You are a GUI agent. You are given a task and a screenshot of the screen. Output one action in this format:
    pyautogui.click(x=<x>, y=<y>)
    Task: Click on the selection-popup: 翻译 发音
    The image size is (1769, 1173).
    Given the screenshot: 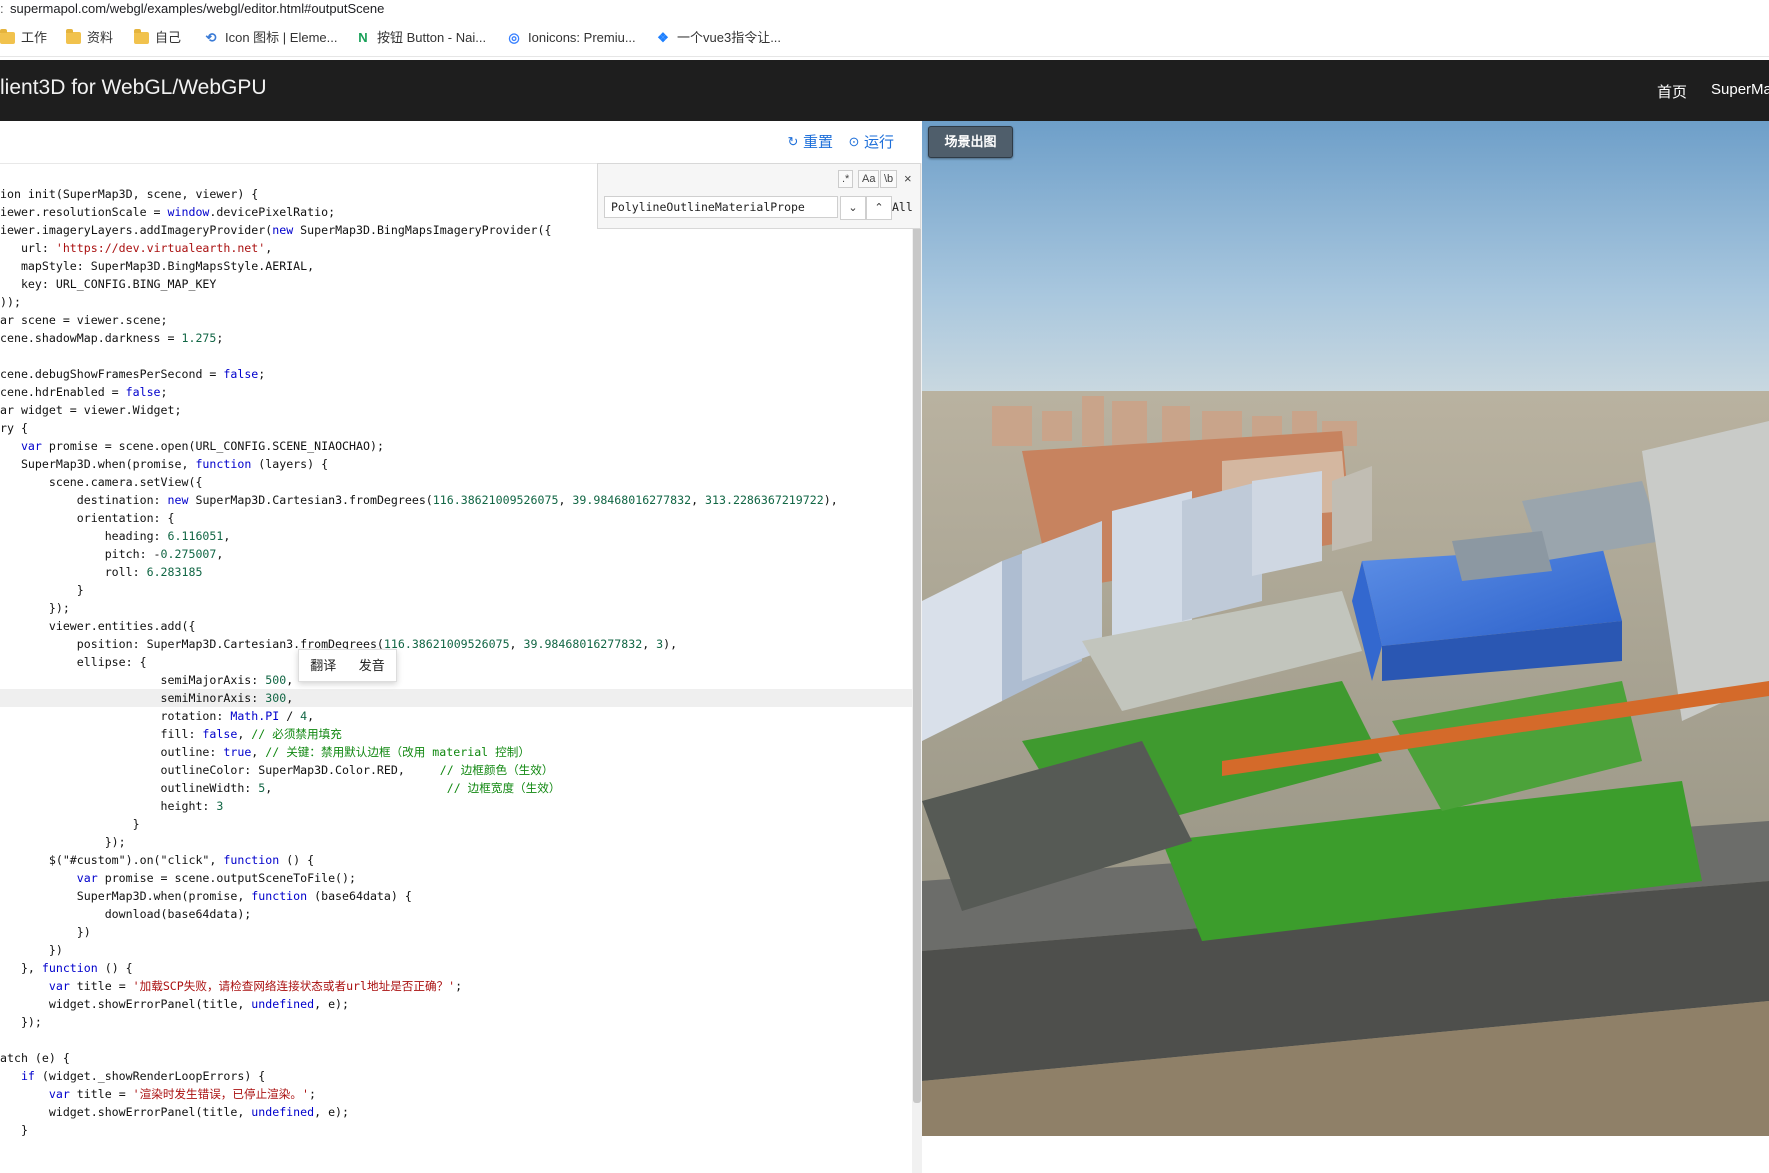 What is the action you would take?
    pyautogui.click(x=347, y=665)
    